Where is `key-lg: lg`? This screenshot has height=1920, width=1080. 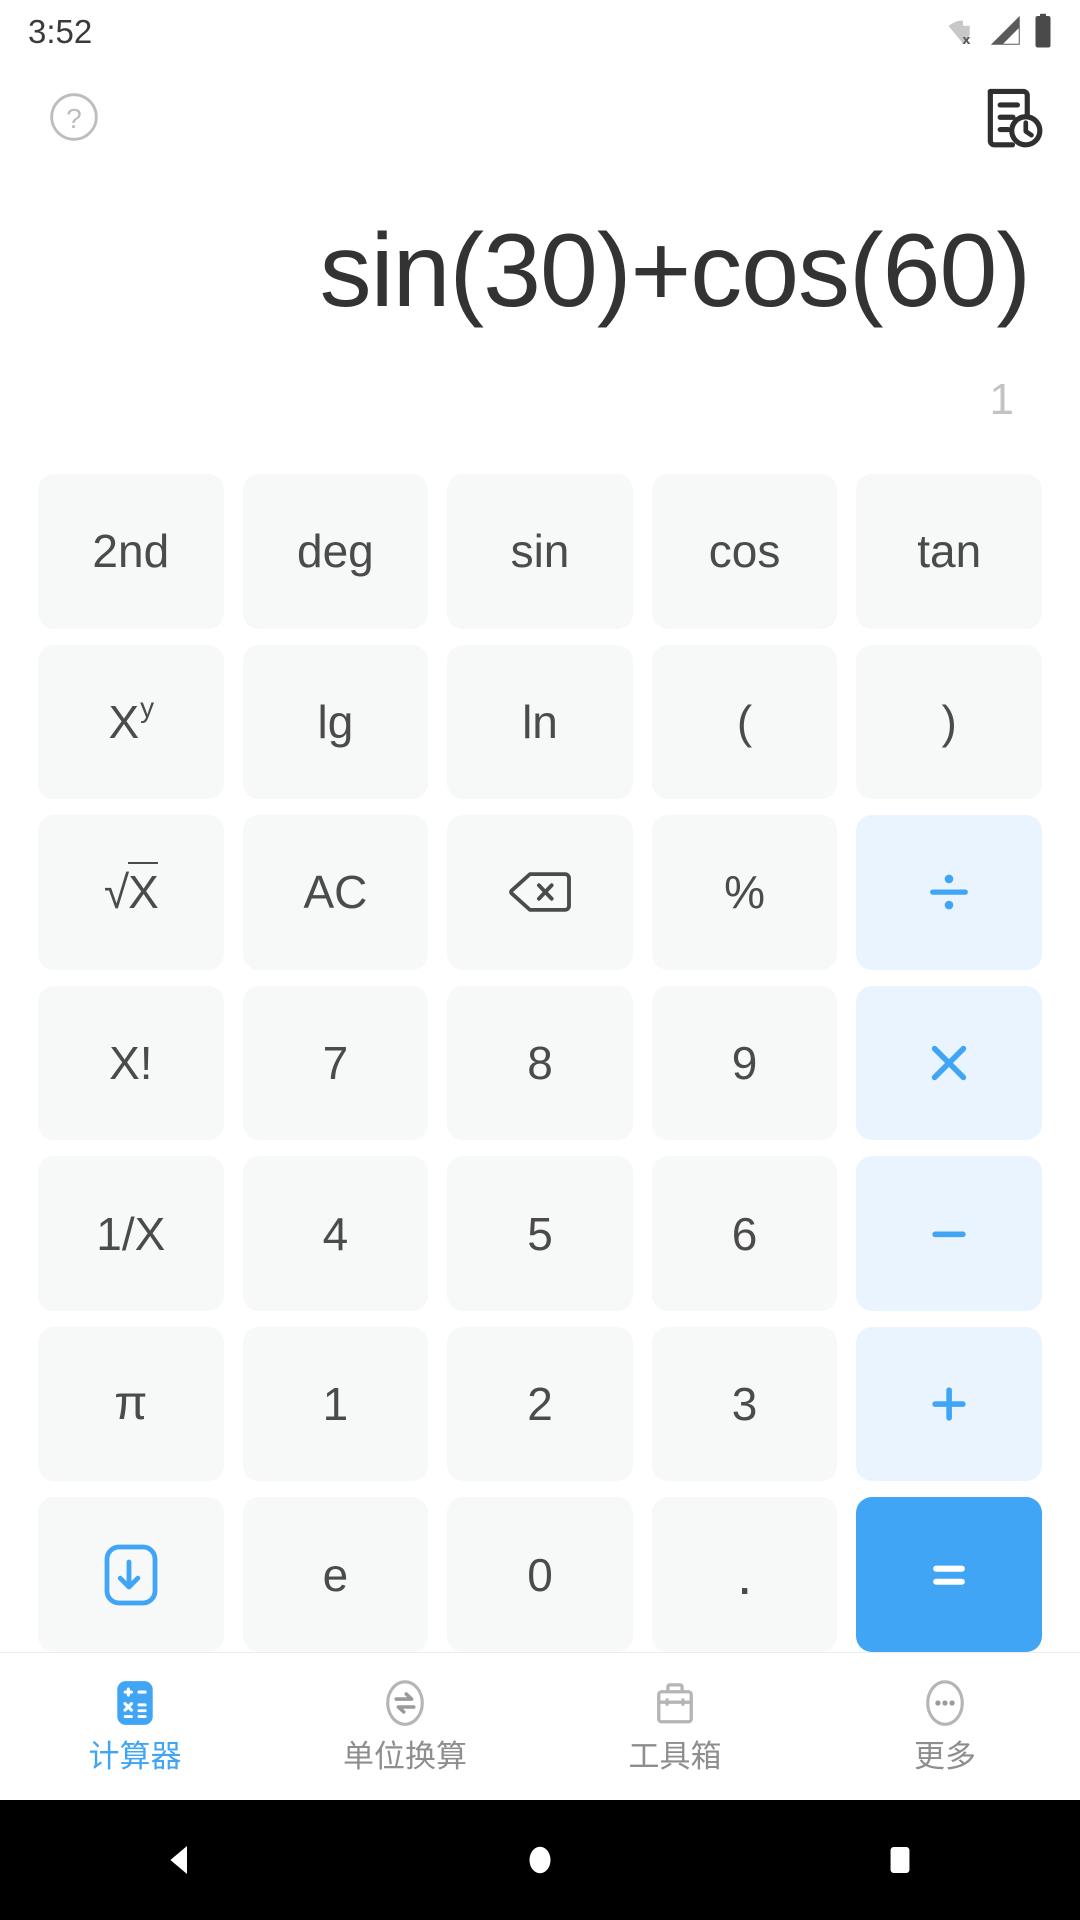
key-lg: lg is located at coordinates (335, 722).